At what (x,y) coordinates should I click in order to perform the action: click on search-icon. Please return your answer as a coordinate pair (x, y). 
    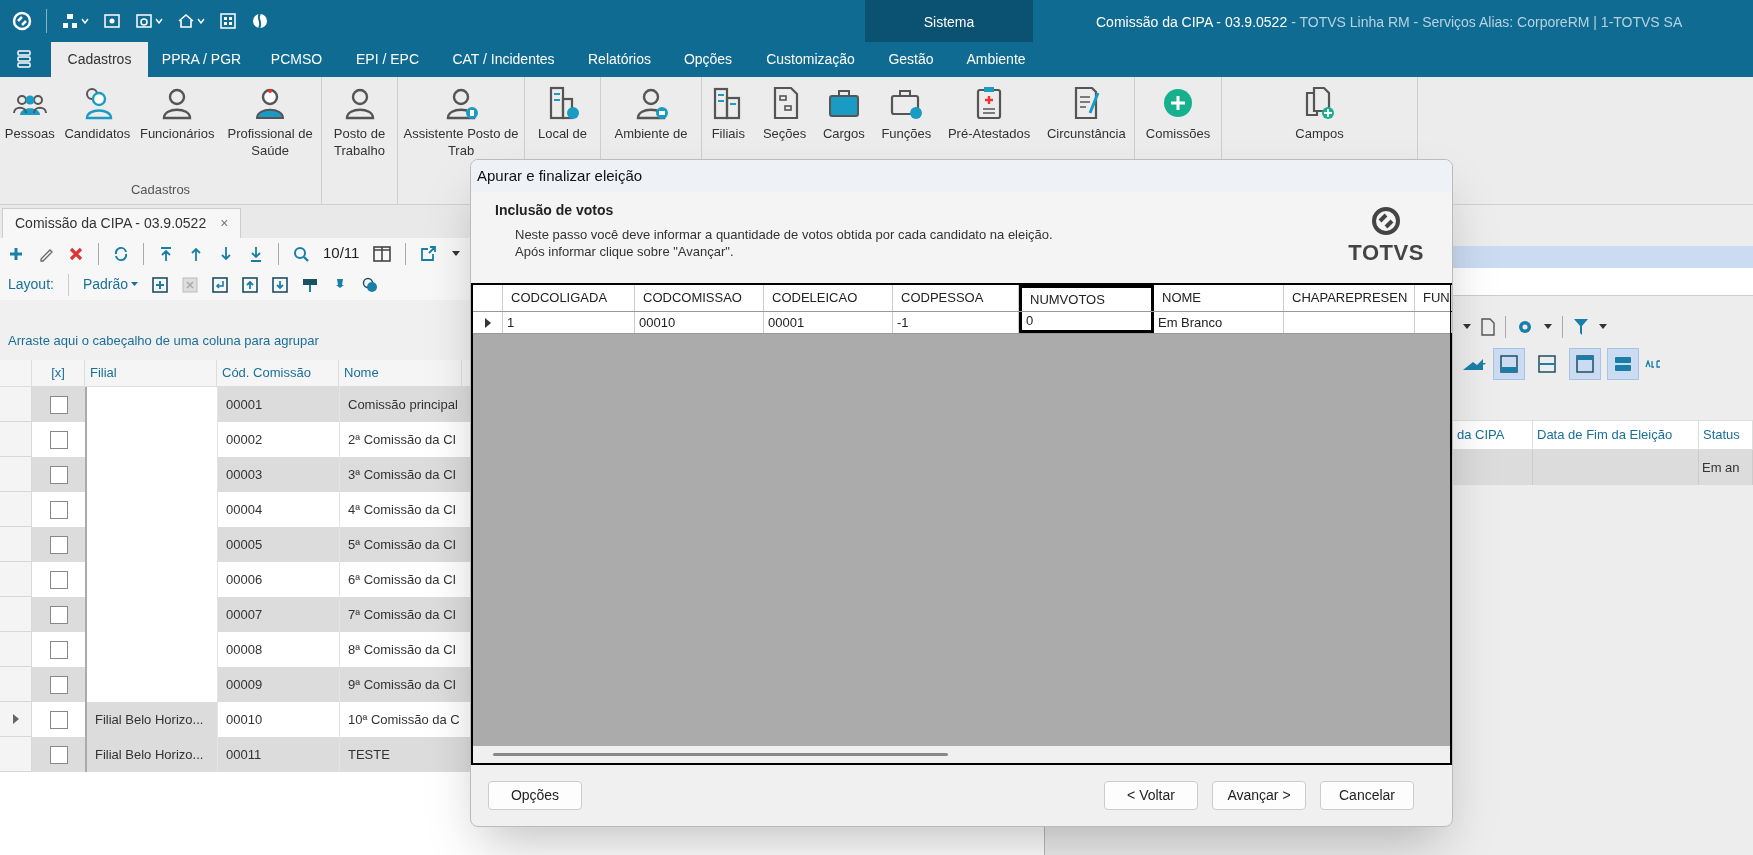
    Looking at the image, I should click on (301, 253).